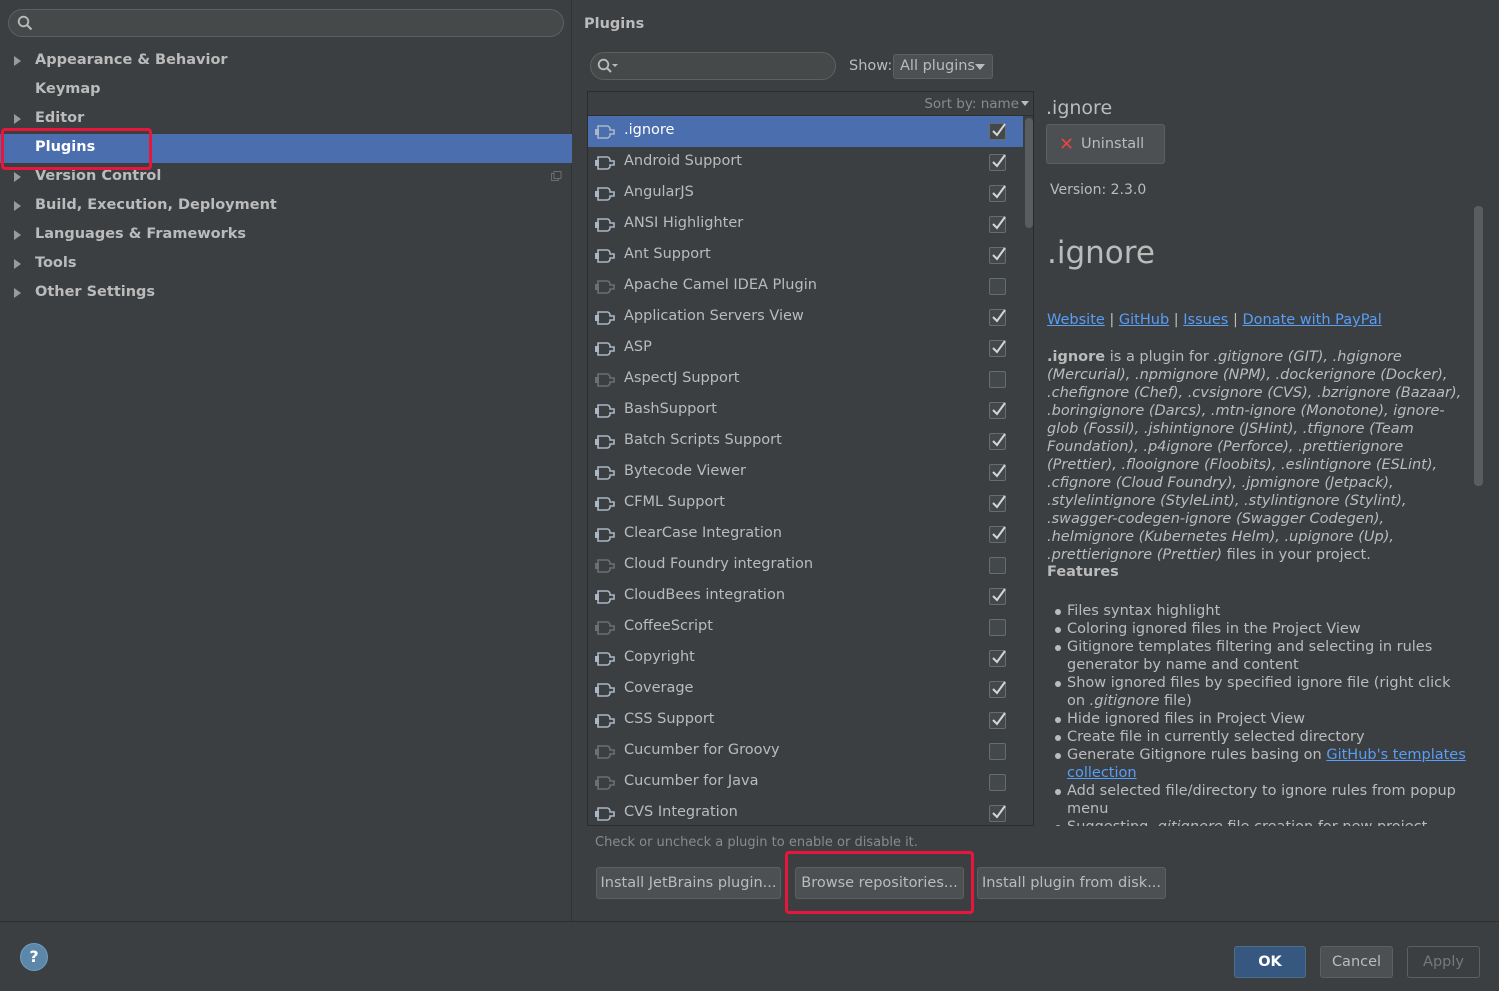 This screenshot has height=991, width=1499. Describe the element at coordinates (805, 441) in the screenshot. I see `plugin-row: Batch Scripts Support` at that location.